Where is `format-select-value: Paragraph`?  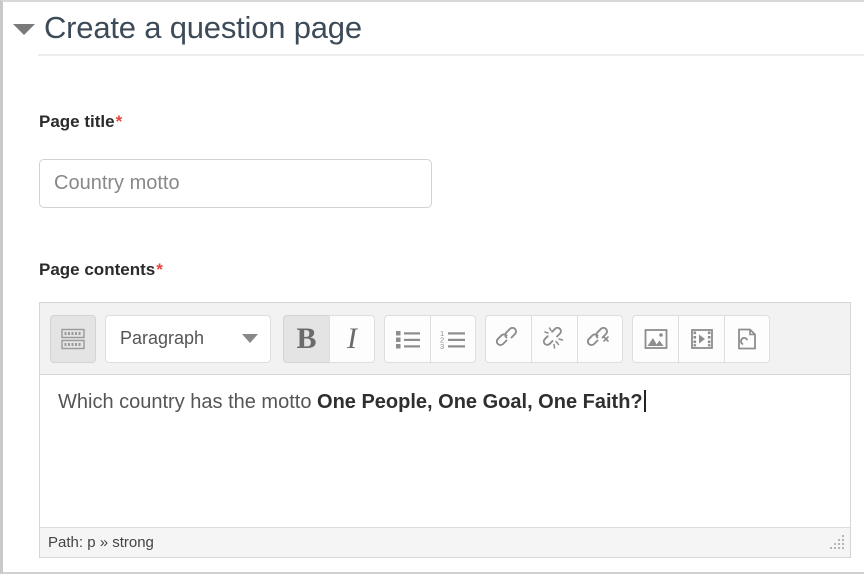 format-select-value: Paragraph is located at coordinates (162, 338).